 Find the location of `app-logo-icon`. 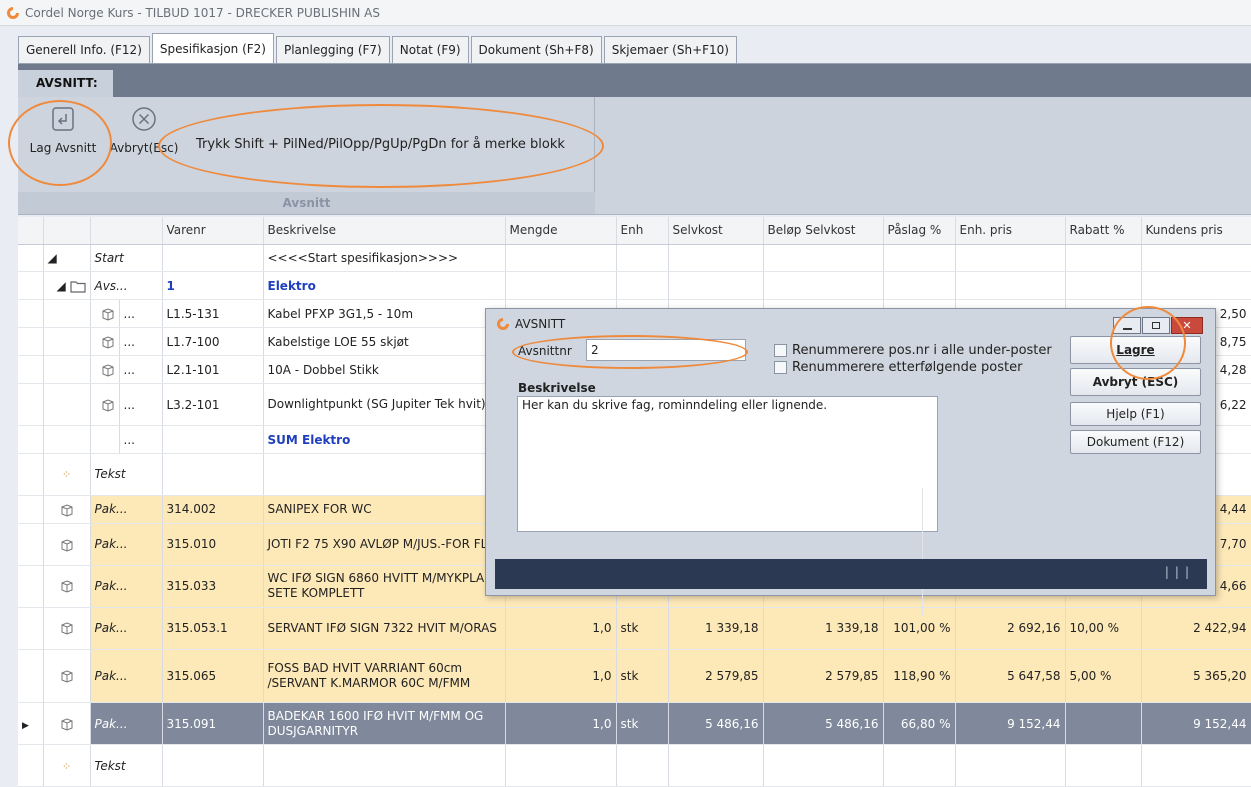

app-logo-icon is located at coordinates (13, 12).